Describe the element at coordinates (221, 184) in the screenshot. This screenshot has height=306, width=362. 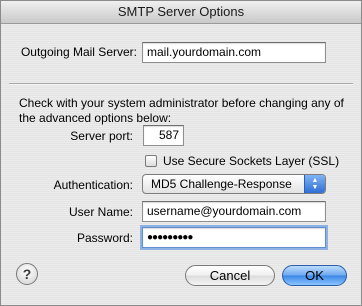
I see `authentication-selected: MD5 Challenge-Response` at that location.